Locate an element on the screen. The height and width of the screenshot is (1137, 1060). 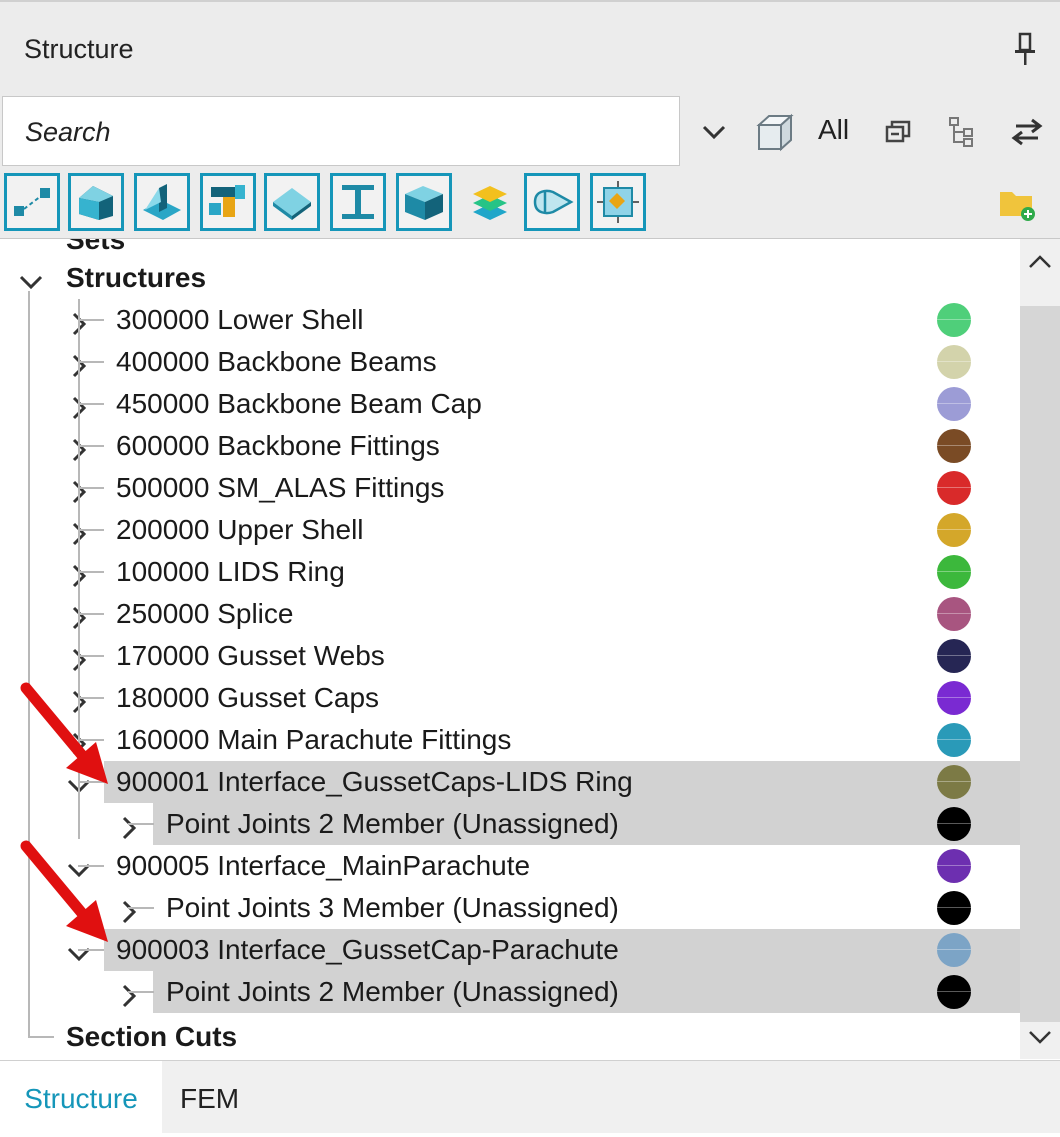
tree-item-label: 900001 Interface_GussetCaps-LIDS Ring is located at coordinates (374, 781).